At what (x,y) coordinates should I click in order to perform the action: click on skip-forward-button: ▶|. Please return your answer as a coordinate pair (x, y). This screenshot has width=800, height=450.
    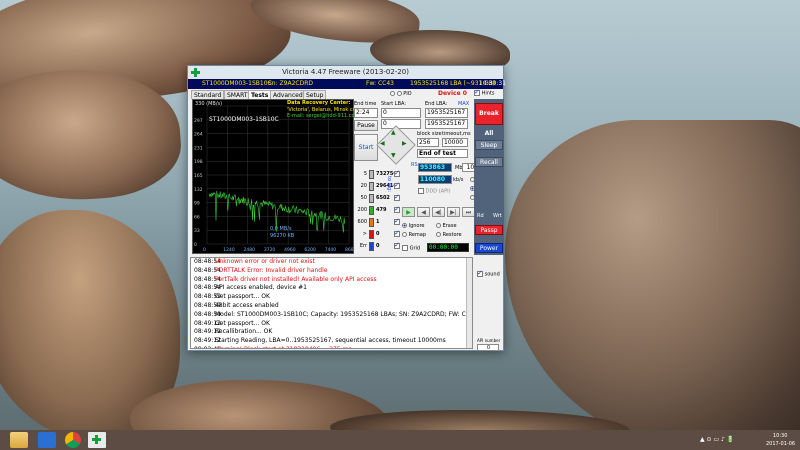
    Looking at the image, I should click on (453, 212).